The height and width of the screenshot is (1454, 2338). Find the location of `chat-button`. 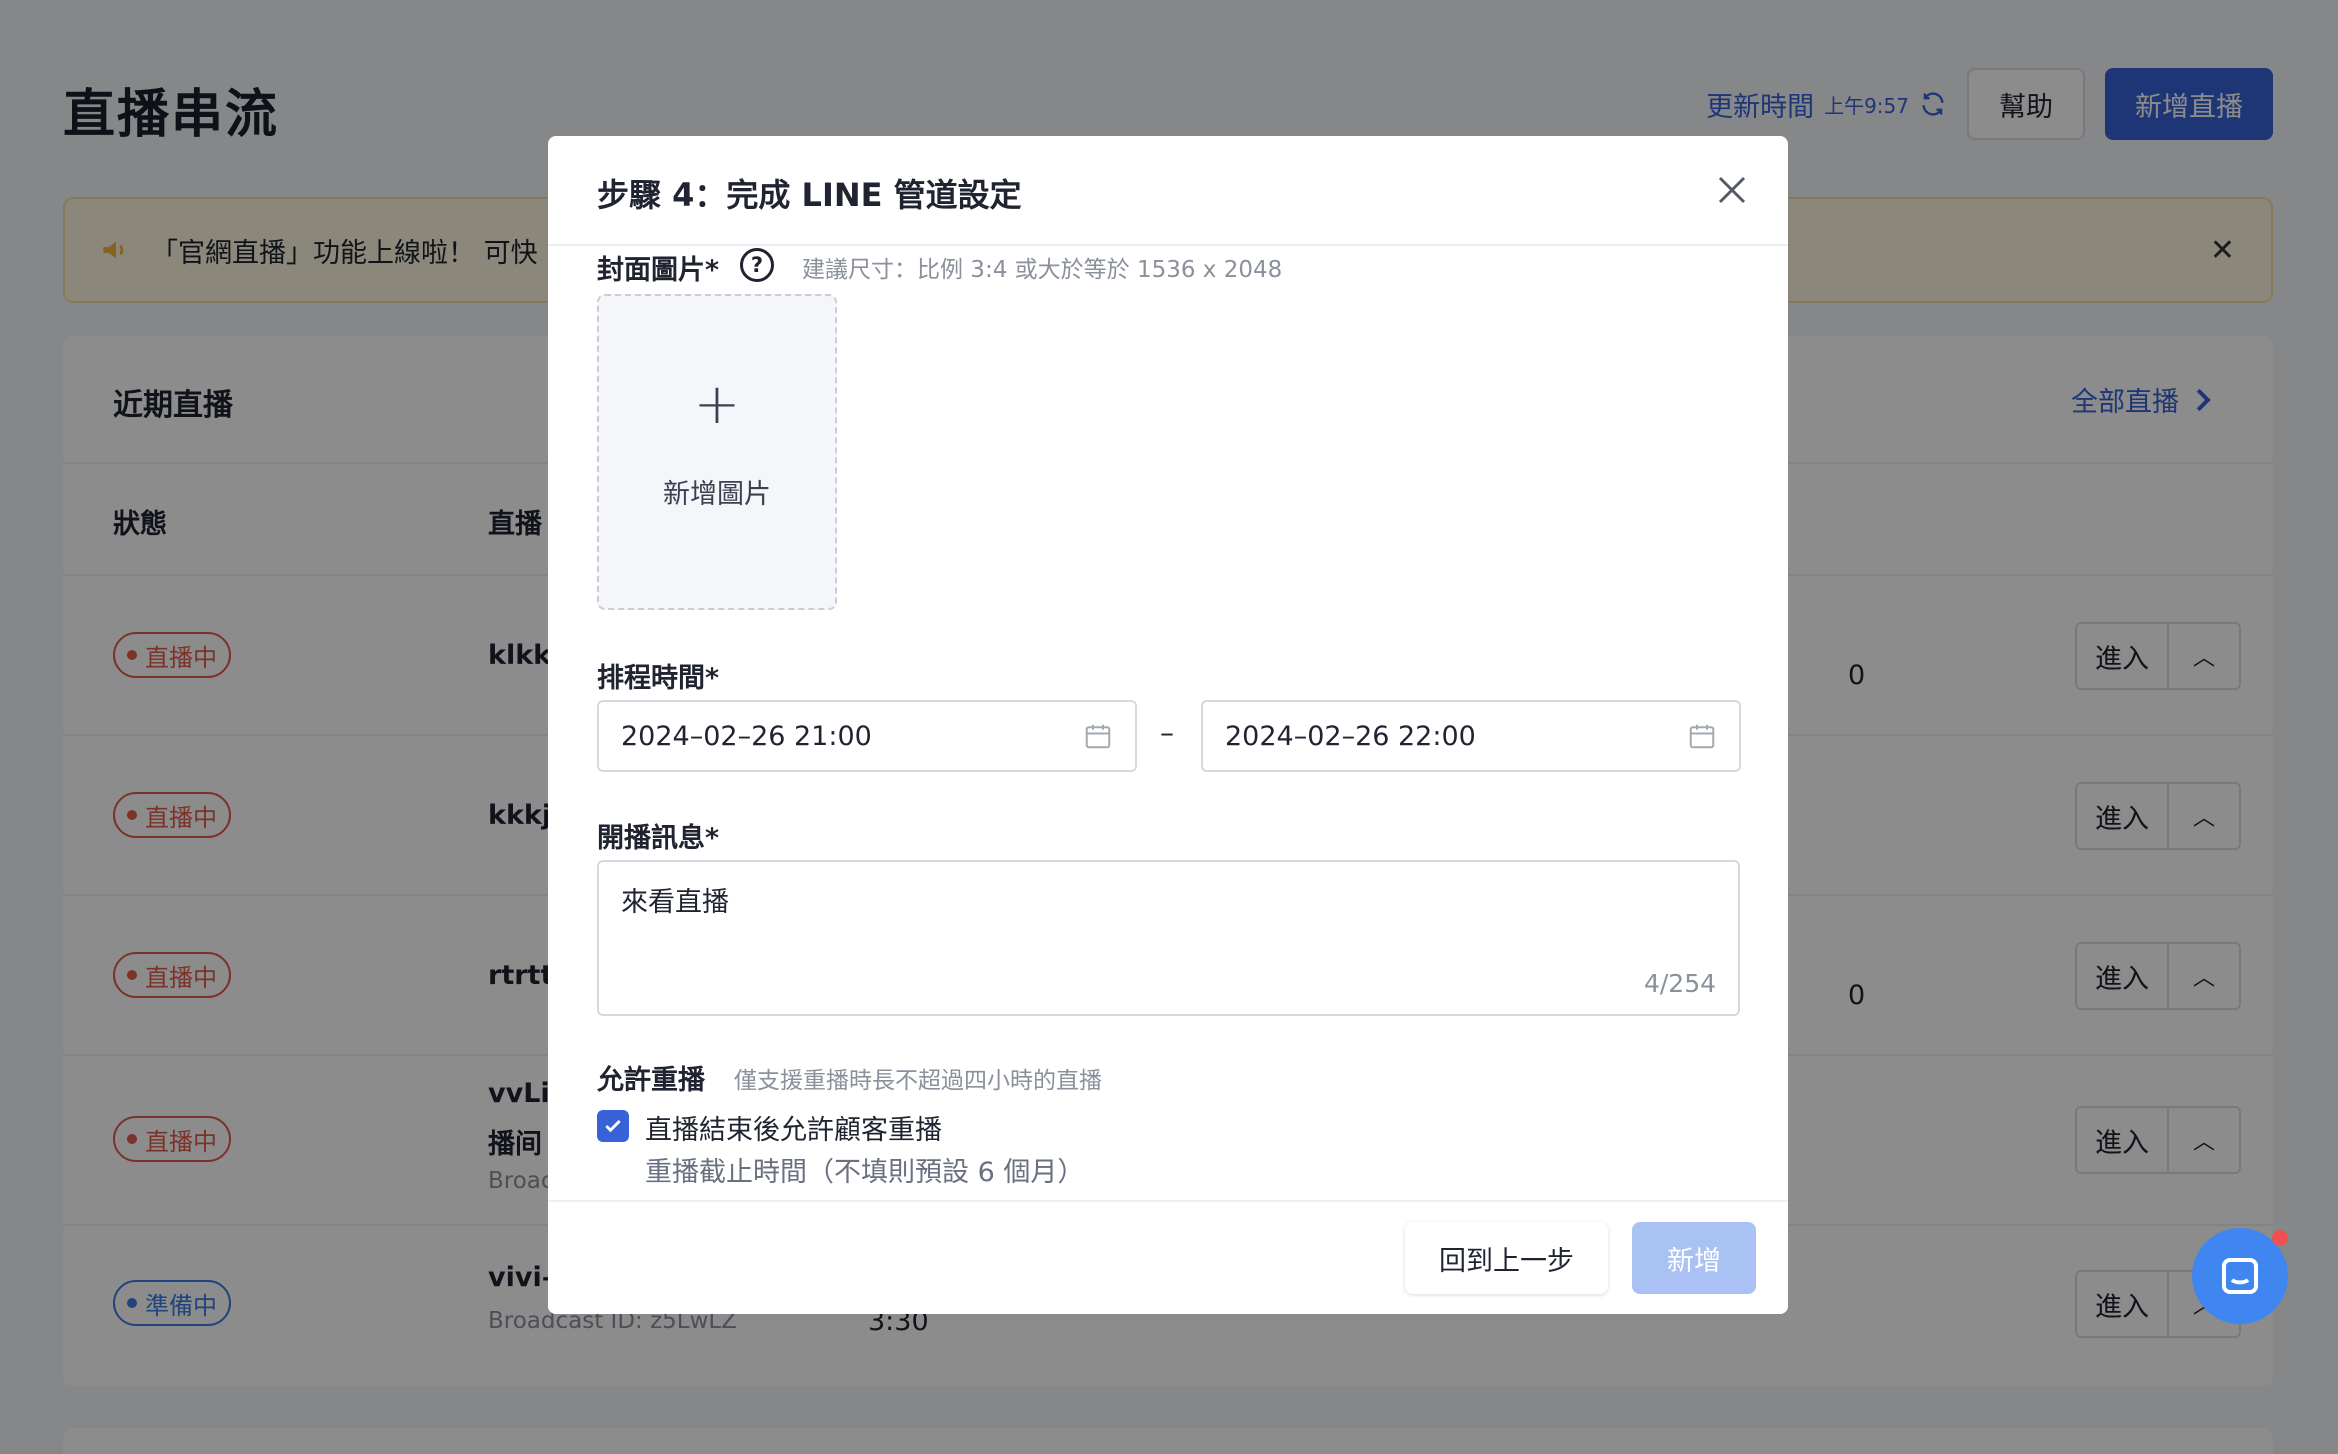

chat-button is located at coordinates (2240, 1276).